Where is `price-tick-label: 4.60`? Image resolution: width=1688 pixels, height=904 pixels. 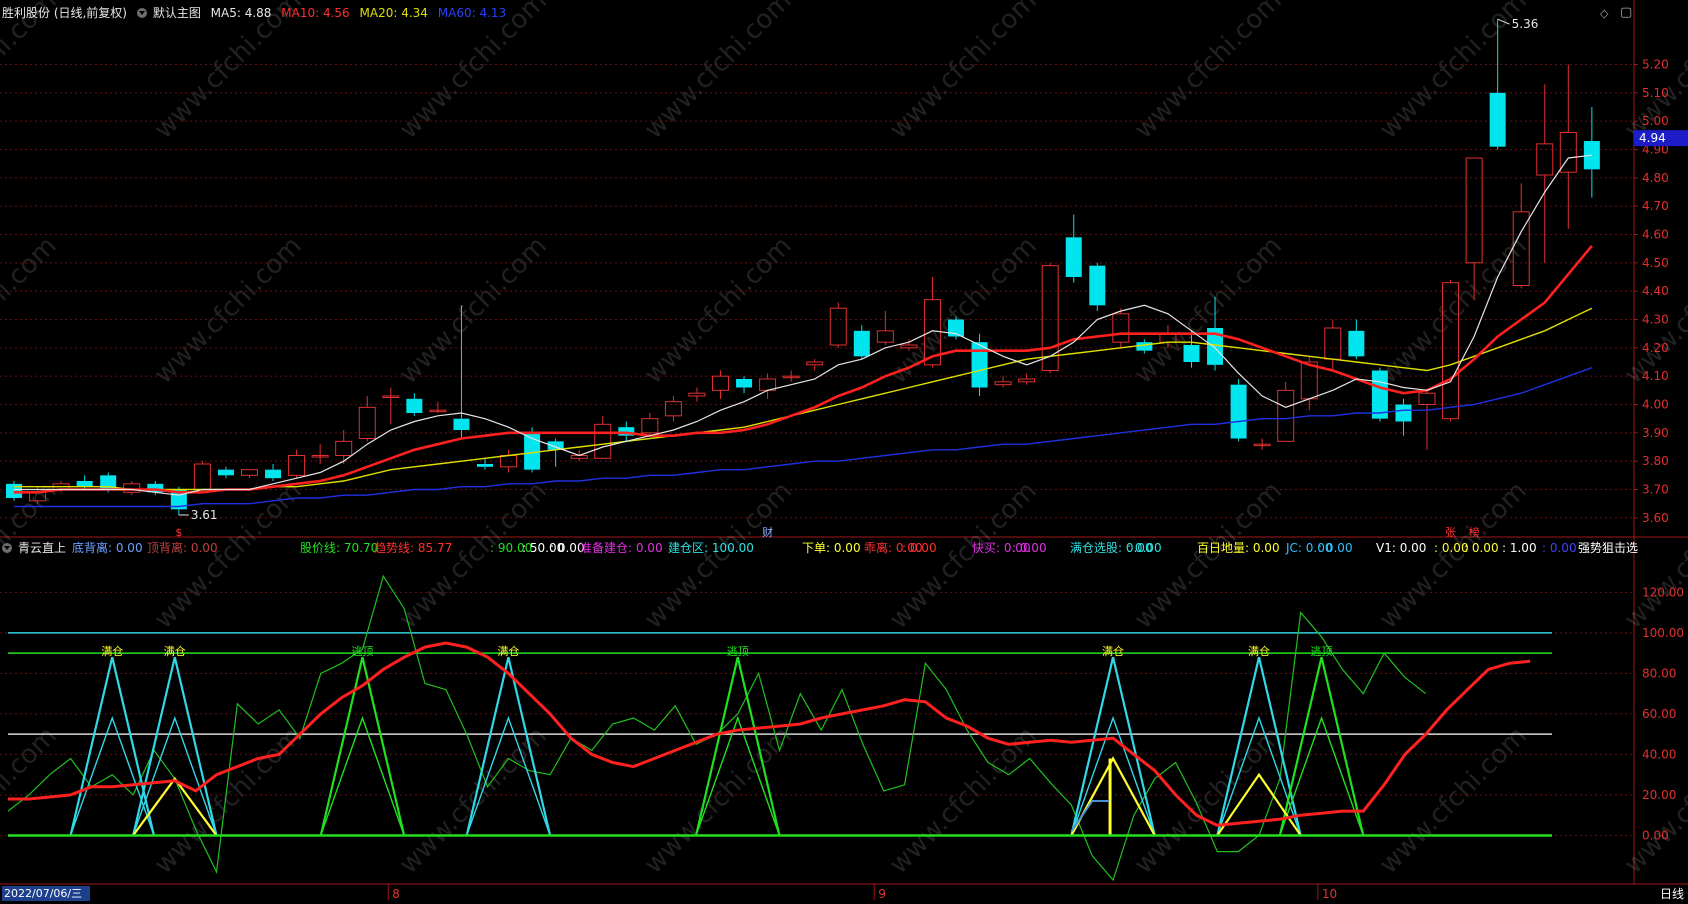 price-tick-label: 4.60 is located at coordinates (1655, 235).